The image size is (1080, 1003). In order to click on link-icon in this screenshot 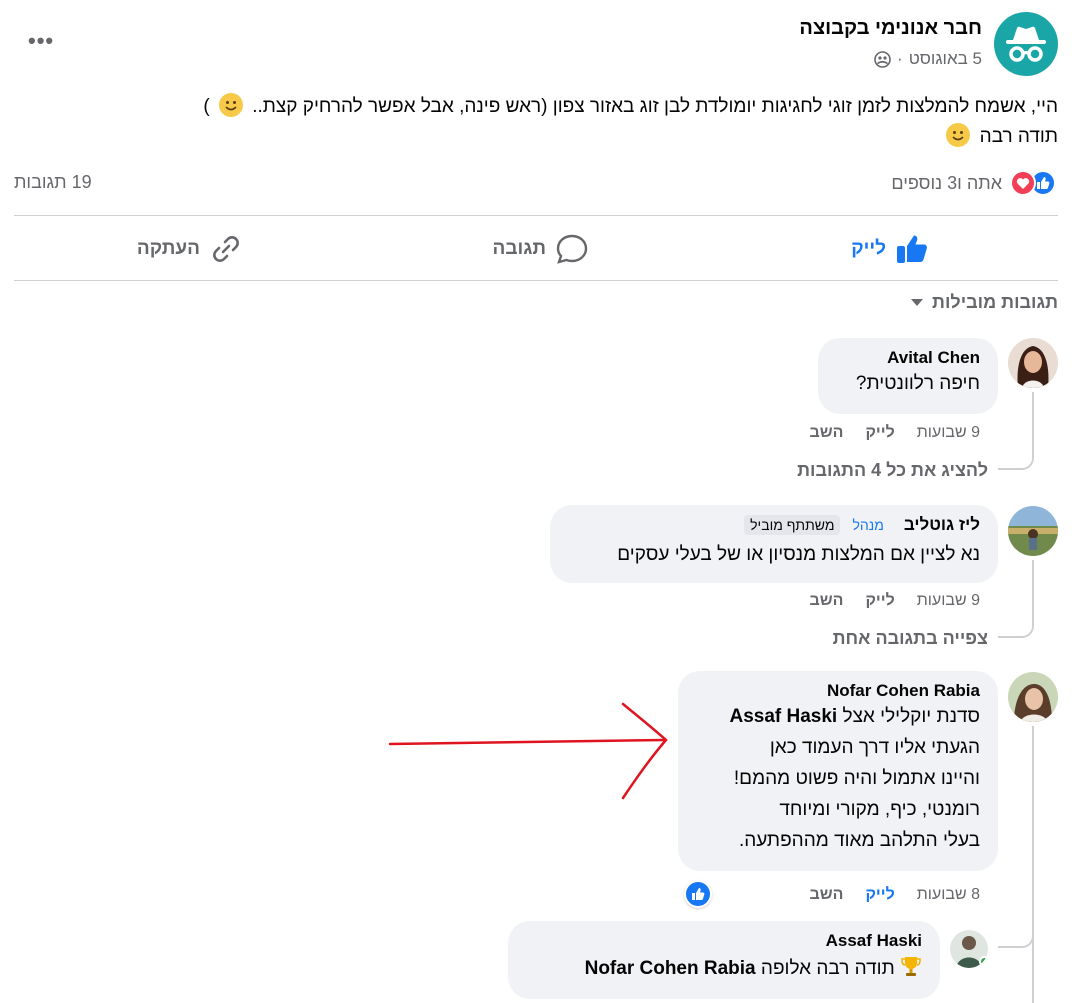, I will do `click(226, 249)`.